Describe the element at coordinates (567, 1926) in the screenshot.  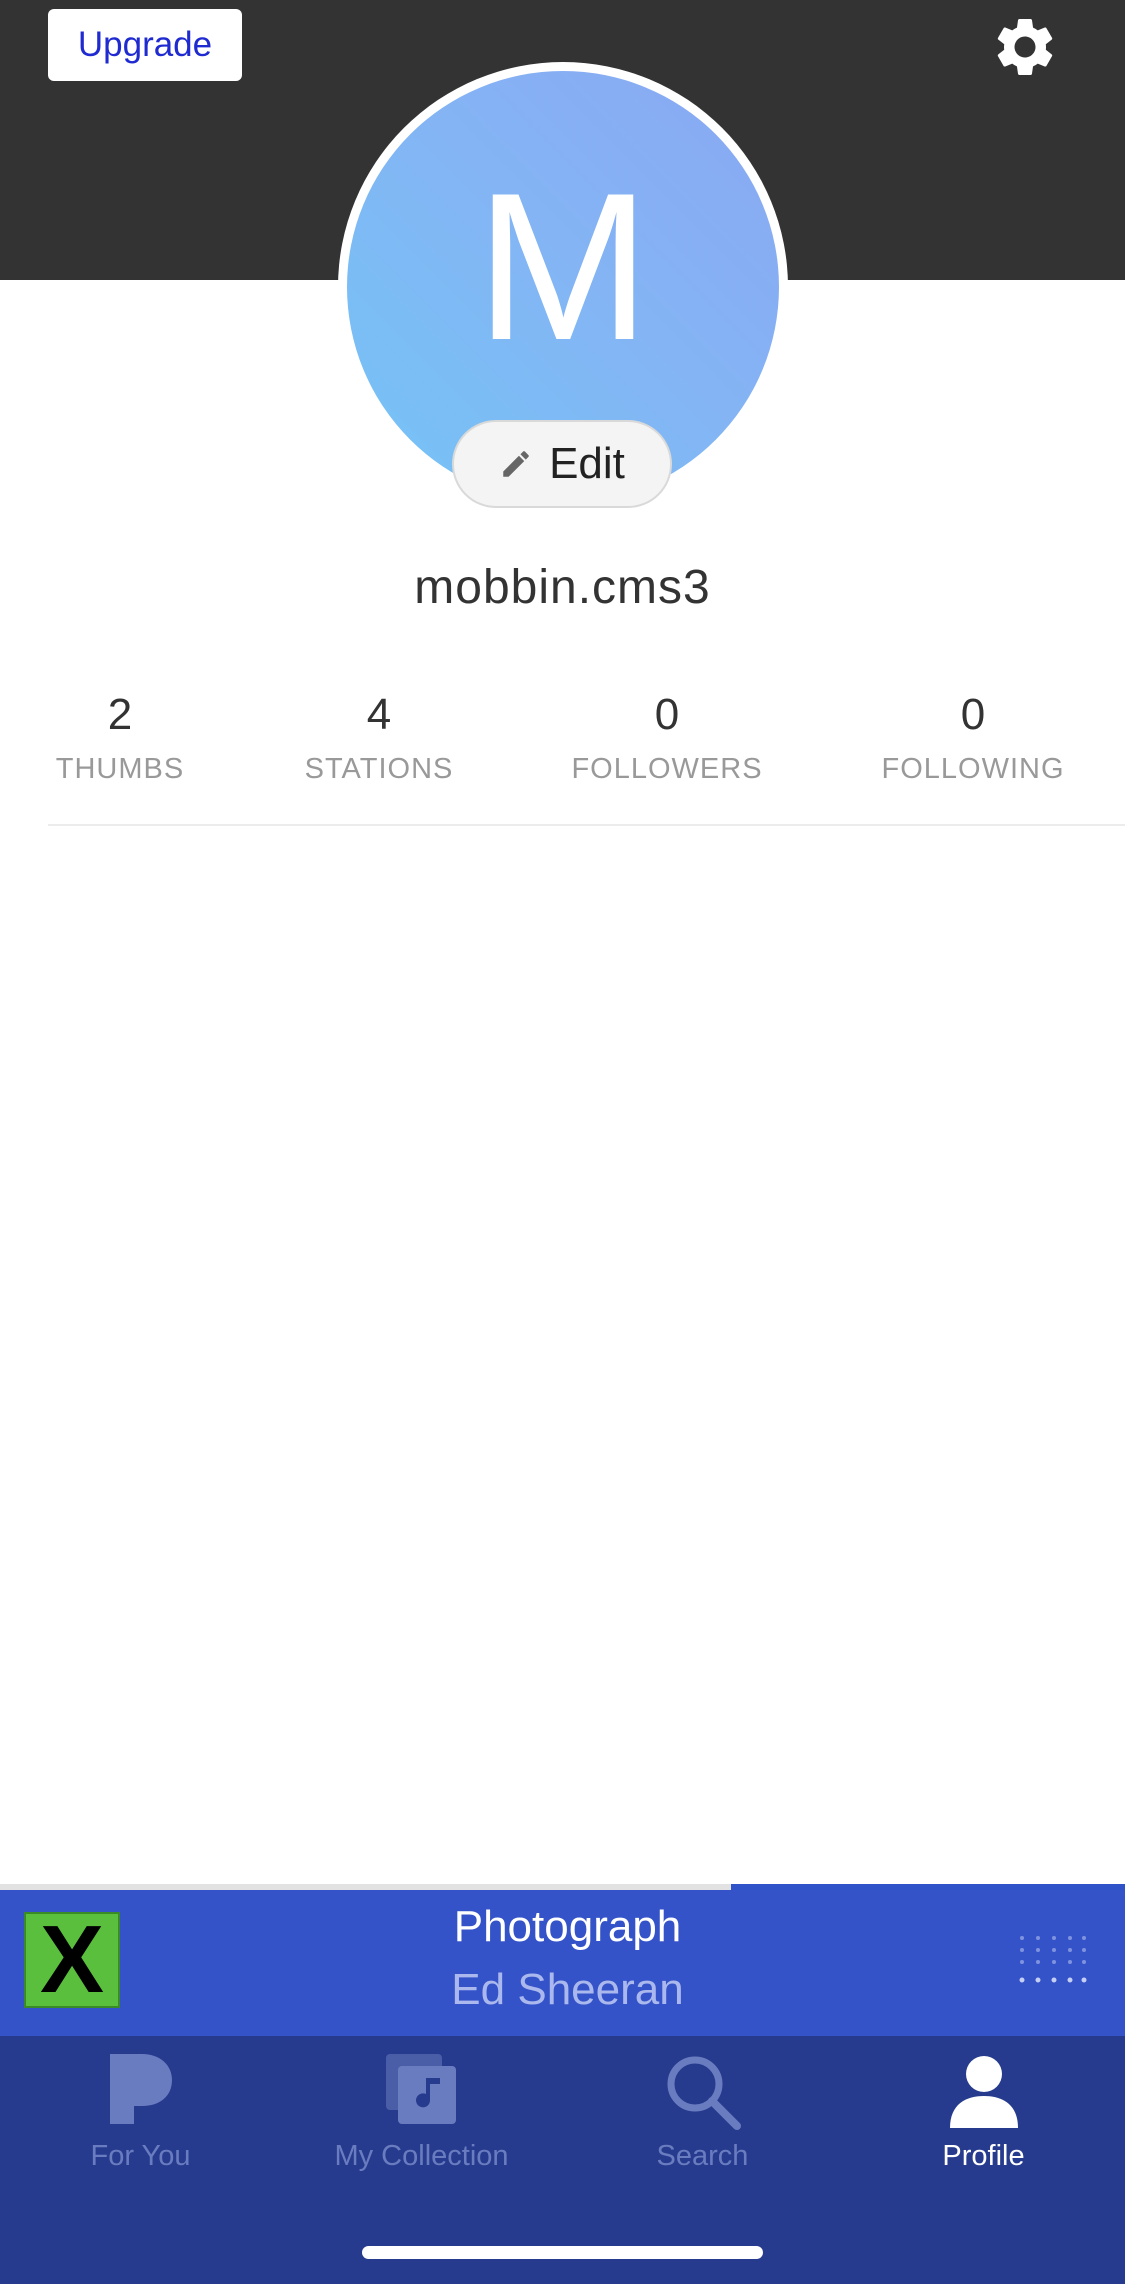
I see `track-title: Photograph` at that location.